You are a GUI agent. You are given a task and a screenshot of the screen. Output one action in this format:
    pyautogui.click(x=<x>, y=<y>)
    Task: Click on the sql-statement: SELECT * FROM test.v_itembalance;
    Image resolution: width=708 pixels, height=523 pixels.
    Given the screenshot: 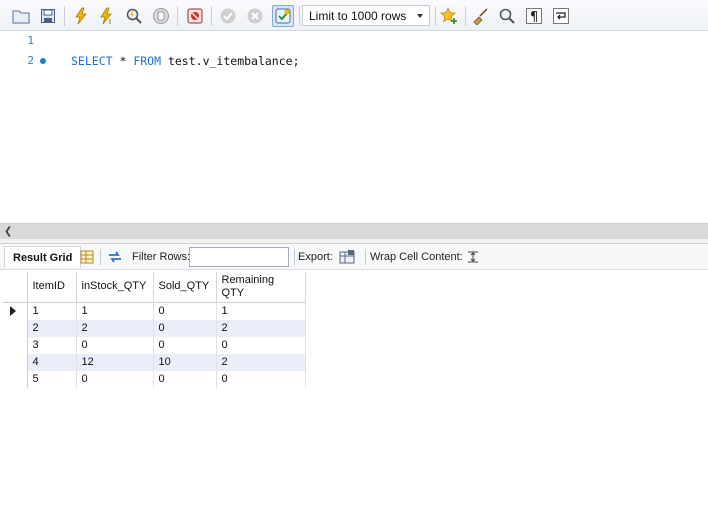 What is the action you would take?
    pyautogui.click(x=185, y=61)
    